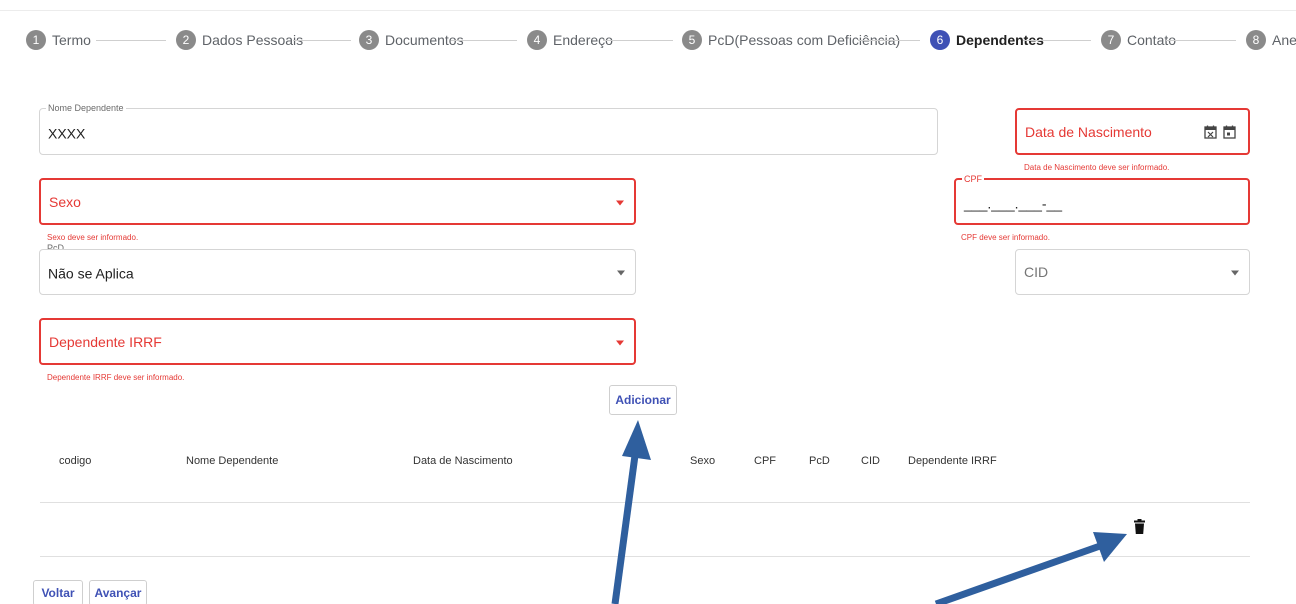  Describe the element at coordinates (1111, 40) in the screenshot. I see `step-number: 7` at that location.